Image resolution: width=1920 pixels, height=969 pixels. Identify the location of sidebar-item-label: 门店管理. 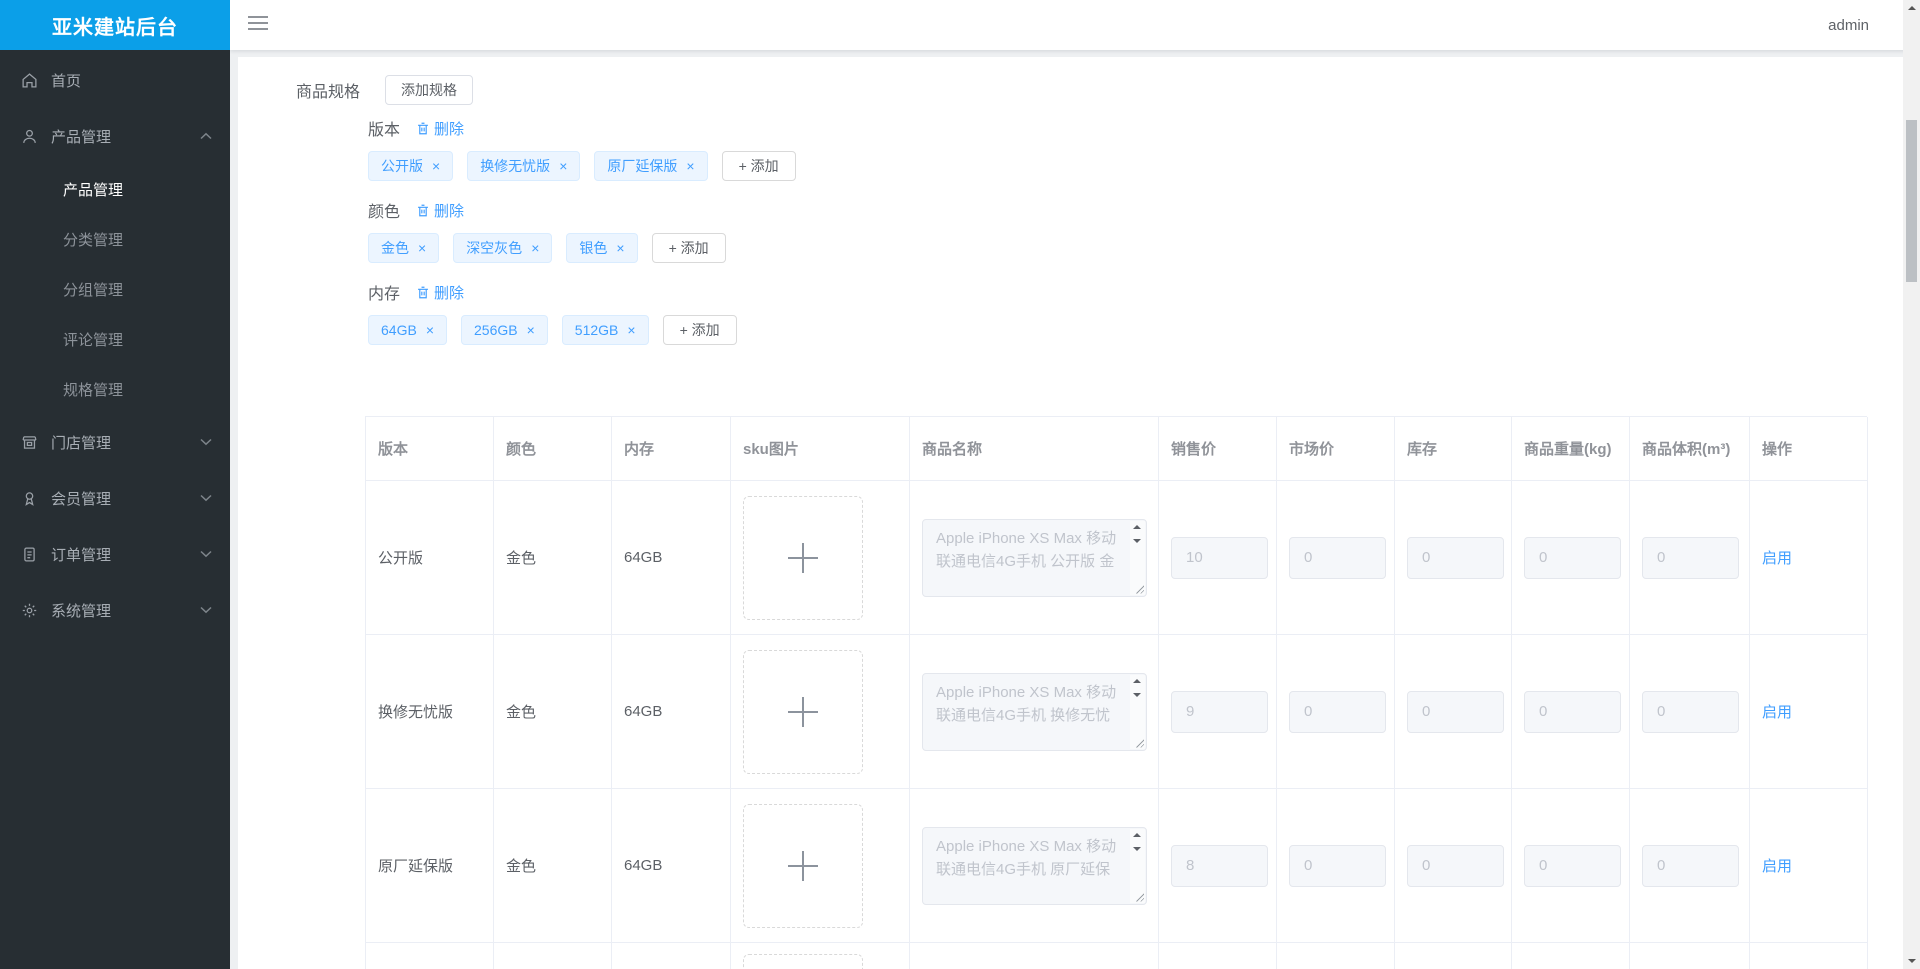
(81, 443).